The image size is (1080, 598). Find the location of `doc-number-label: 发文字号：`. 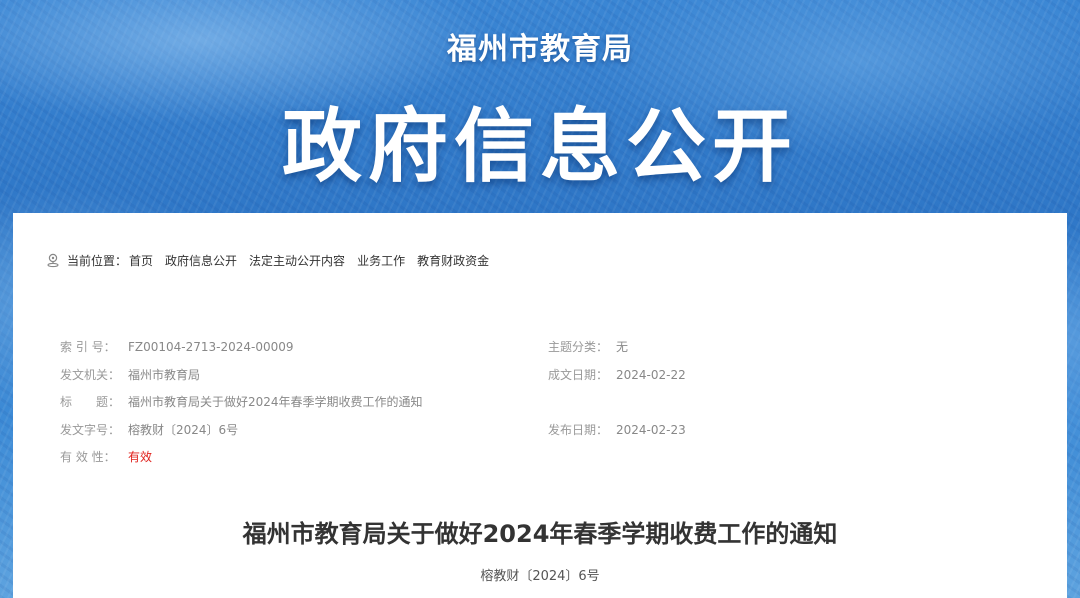

doc-number-label: 发文字号： is located at coordinates (90, 429).